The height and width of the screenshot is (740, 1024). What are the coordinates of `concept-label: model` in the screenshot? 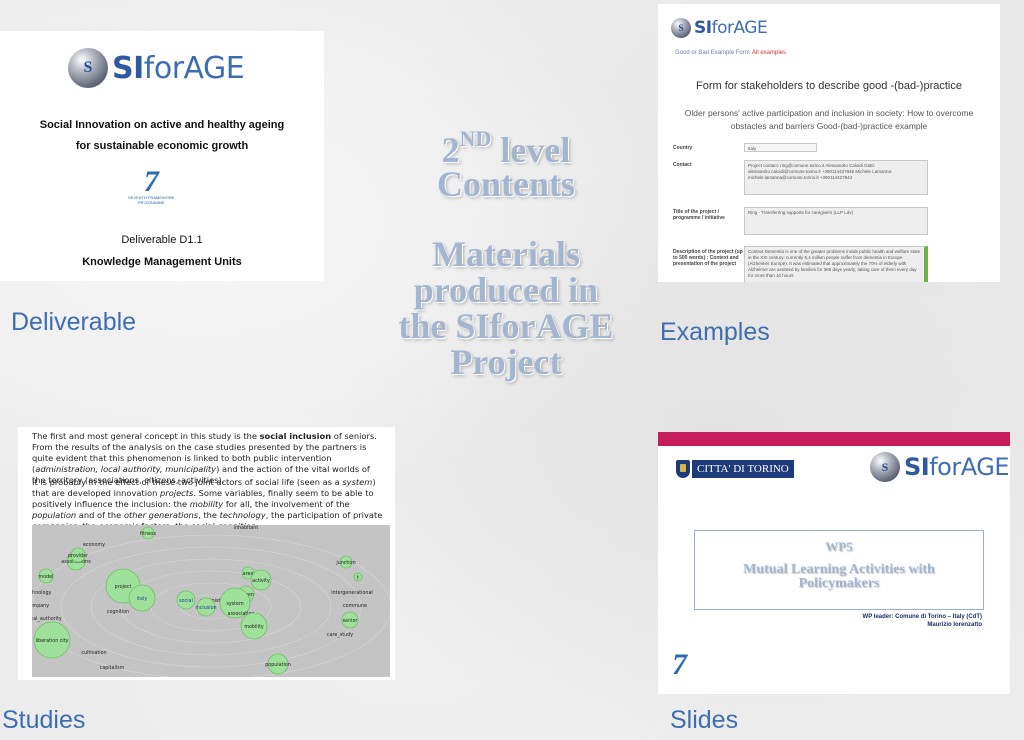 It's located at (46, 577).